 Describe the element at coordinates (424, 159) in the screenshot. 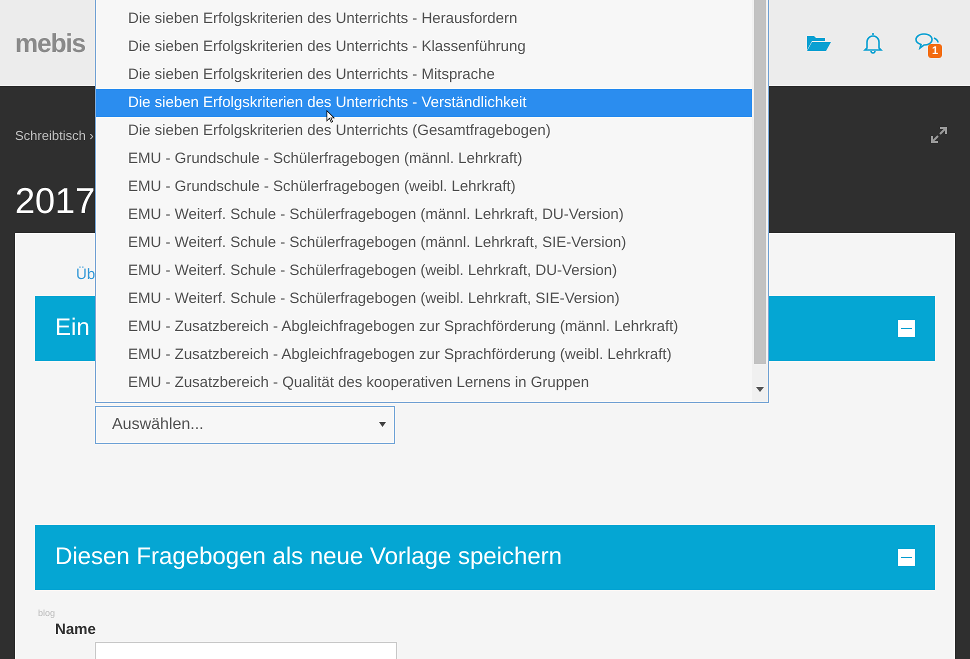

I see `dropdown-option: EMU - Grundschule - Schülerfragebogen (männl. Lehrkraft)` at that location.